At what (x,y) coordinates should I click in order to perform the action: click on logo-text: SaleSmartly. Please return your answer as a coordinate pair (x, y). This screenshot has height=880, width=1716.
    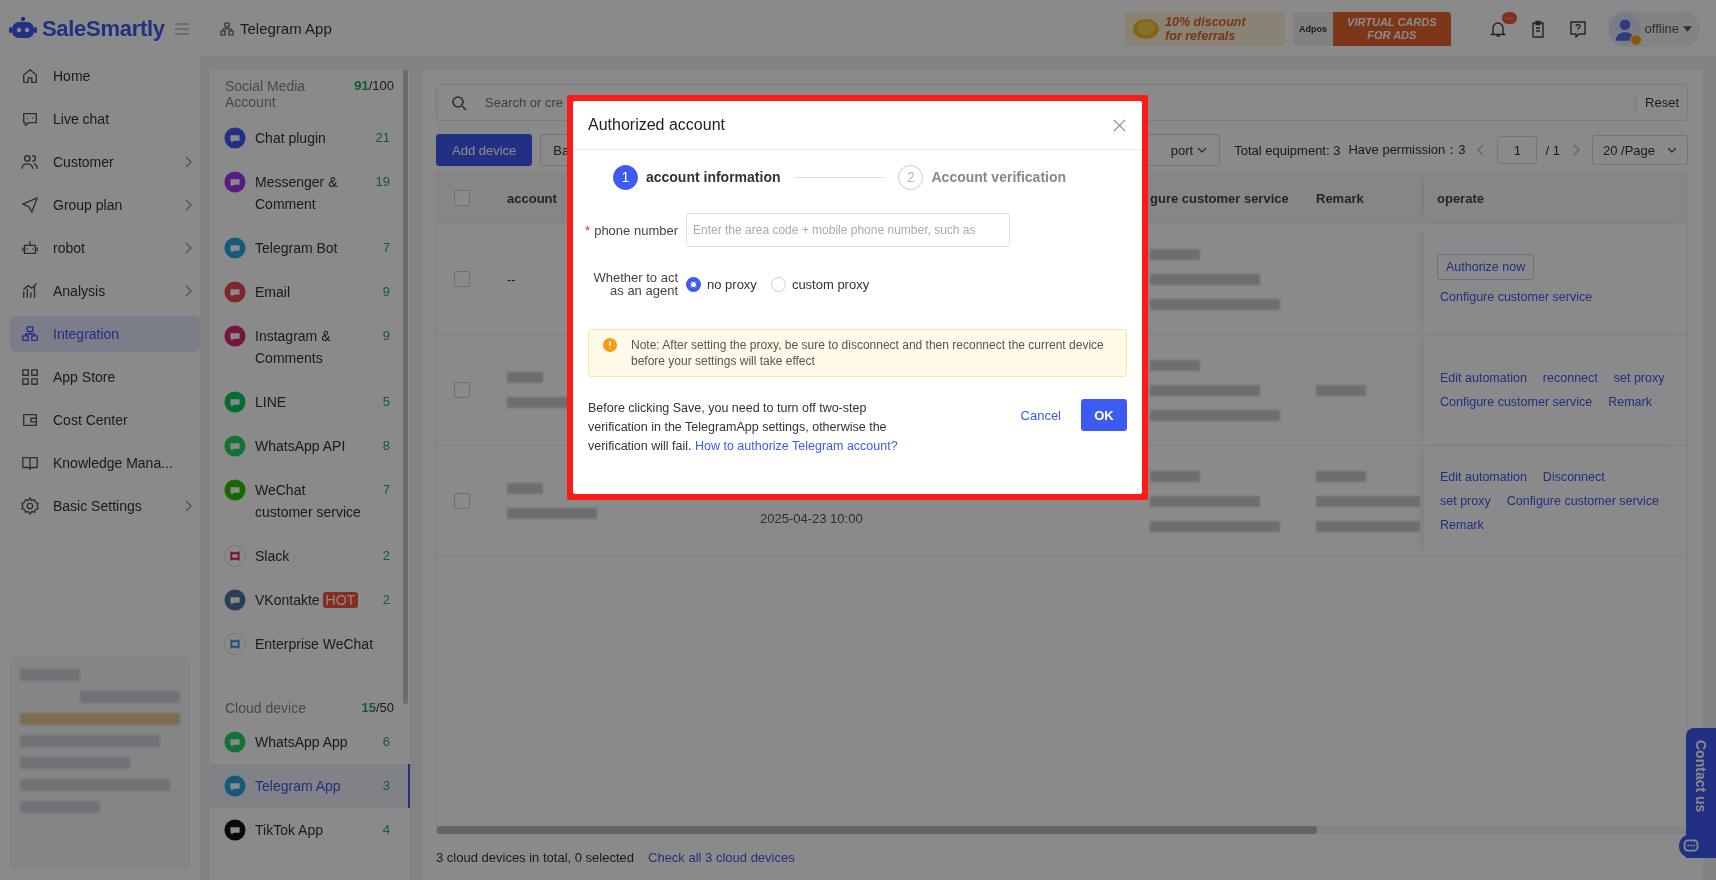
    Looking at the image, I should click on (103, 29).